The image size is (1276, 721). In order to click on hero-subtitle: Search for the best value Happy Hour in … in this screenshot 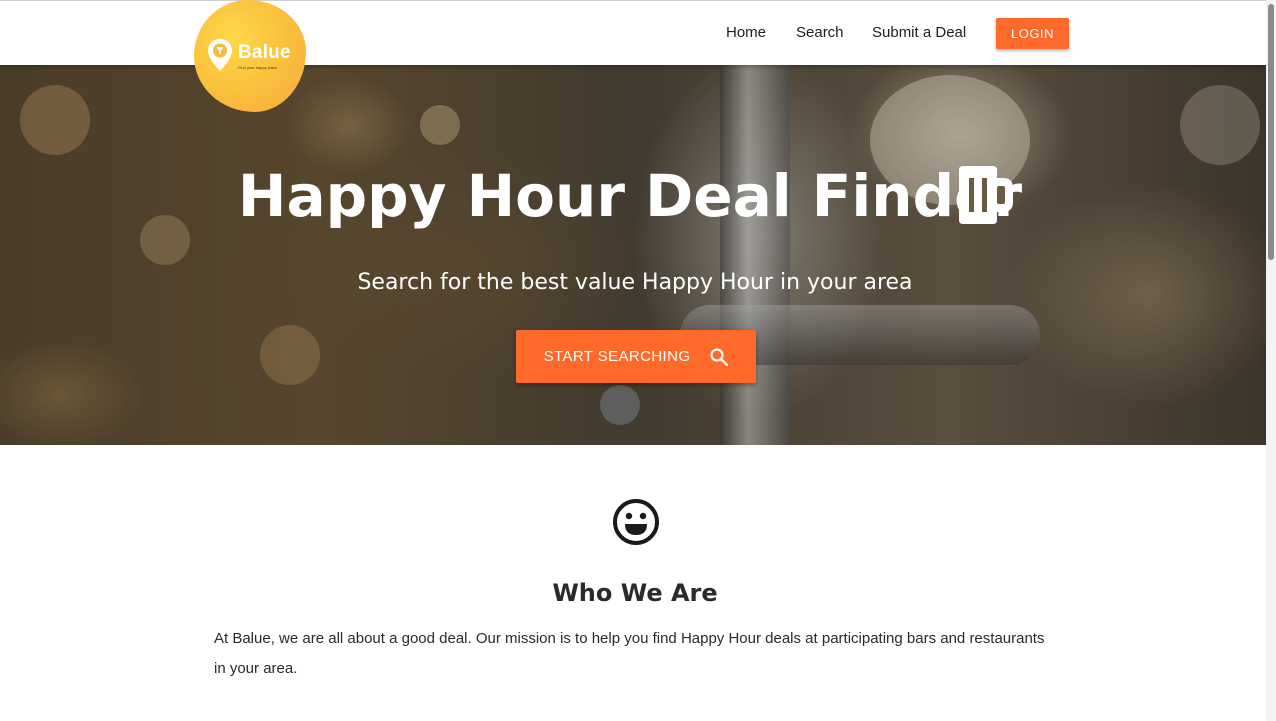, I will do `click(635, 282)`.